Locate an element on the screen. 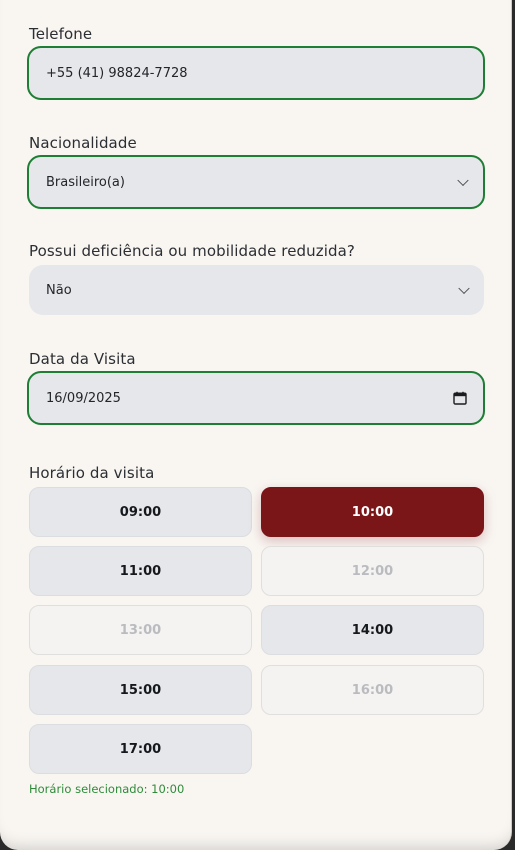  time-slot-1300: 13:00 is located at coordinates (140, 630).